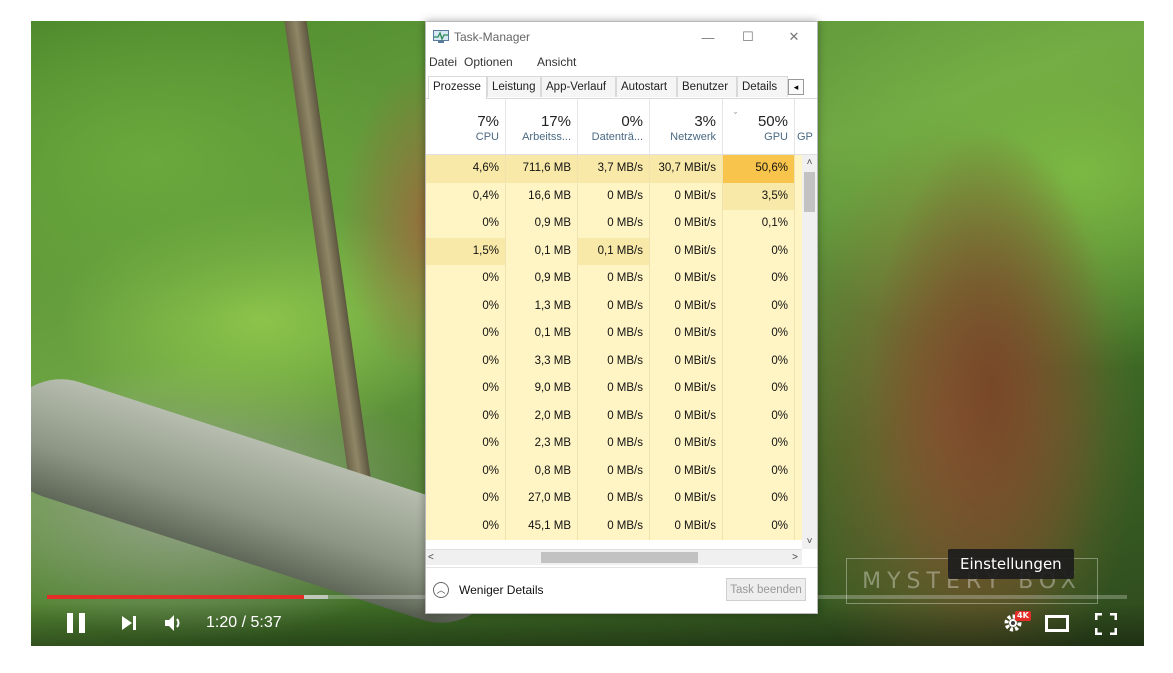  What do you see at coordinates (707, 86) in the screenshot?
I see `tab-benutzer: Benutzer` at bounding box center [707, 86].